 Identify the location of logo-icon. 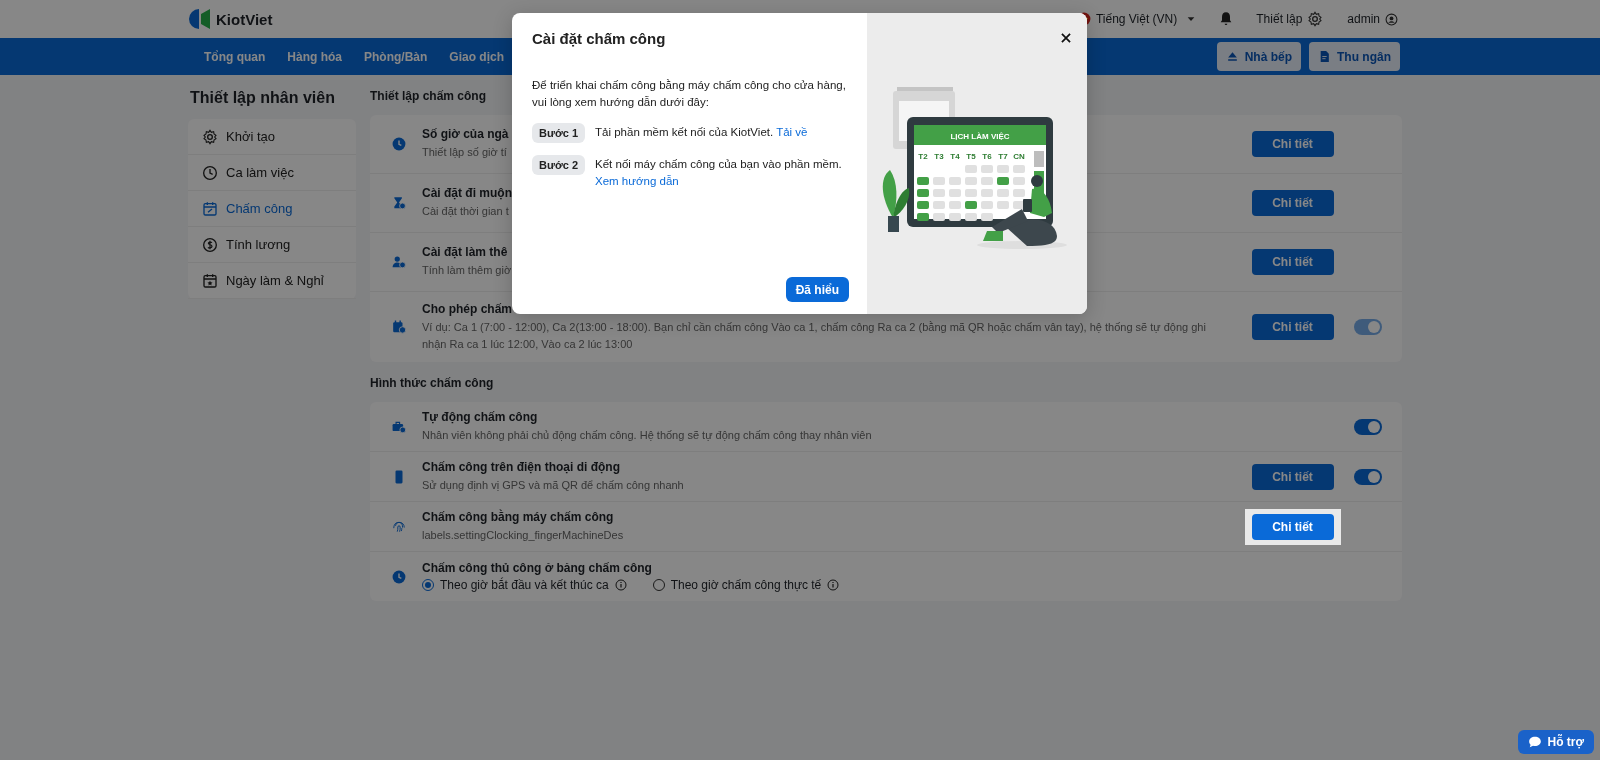
(200, 19).